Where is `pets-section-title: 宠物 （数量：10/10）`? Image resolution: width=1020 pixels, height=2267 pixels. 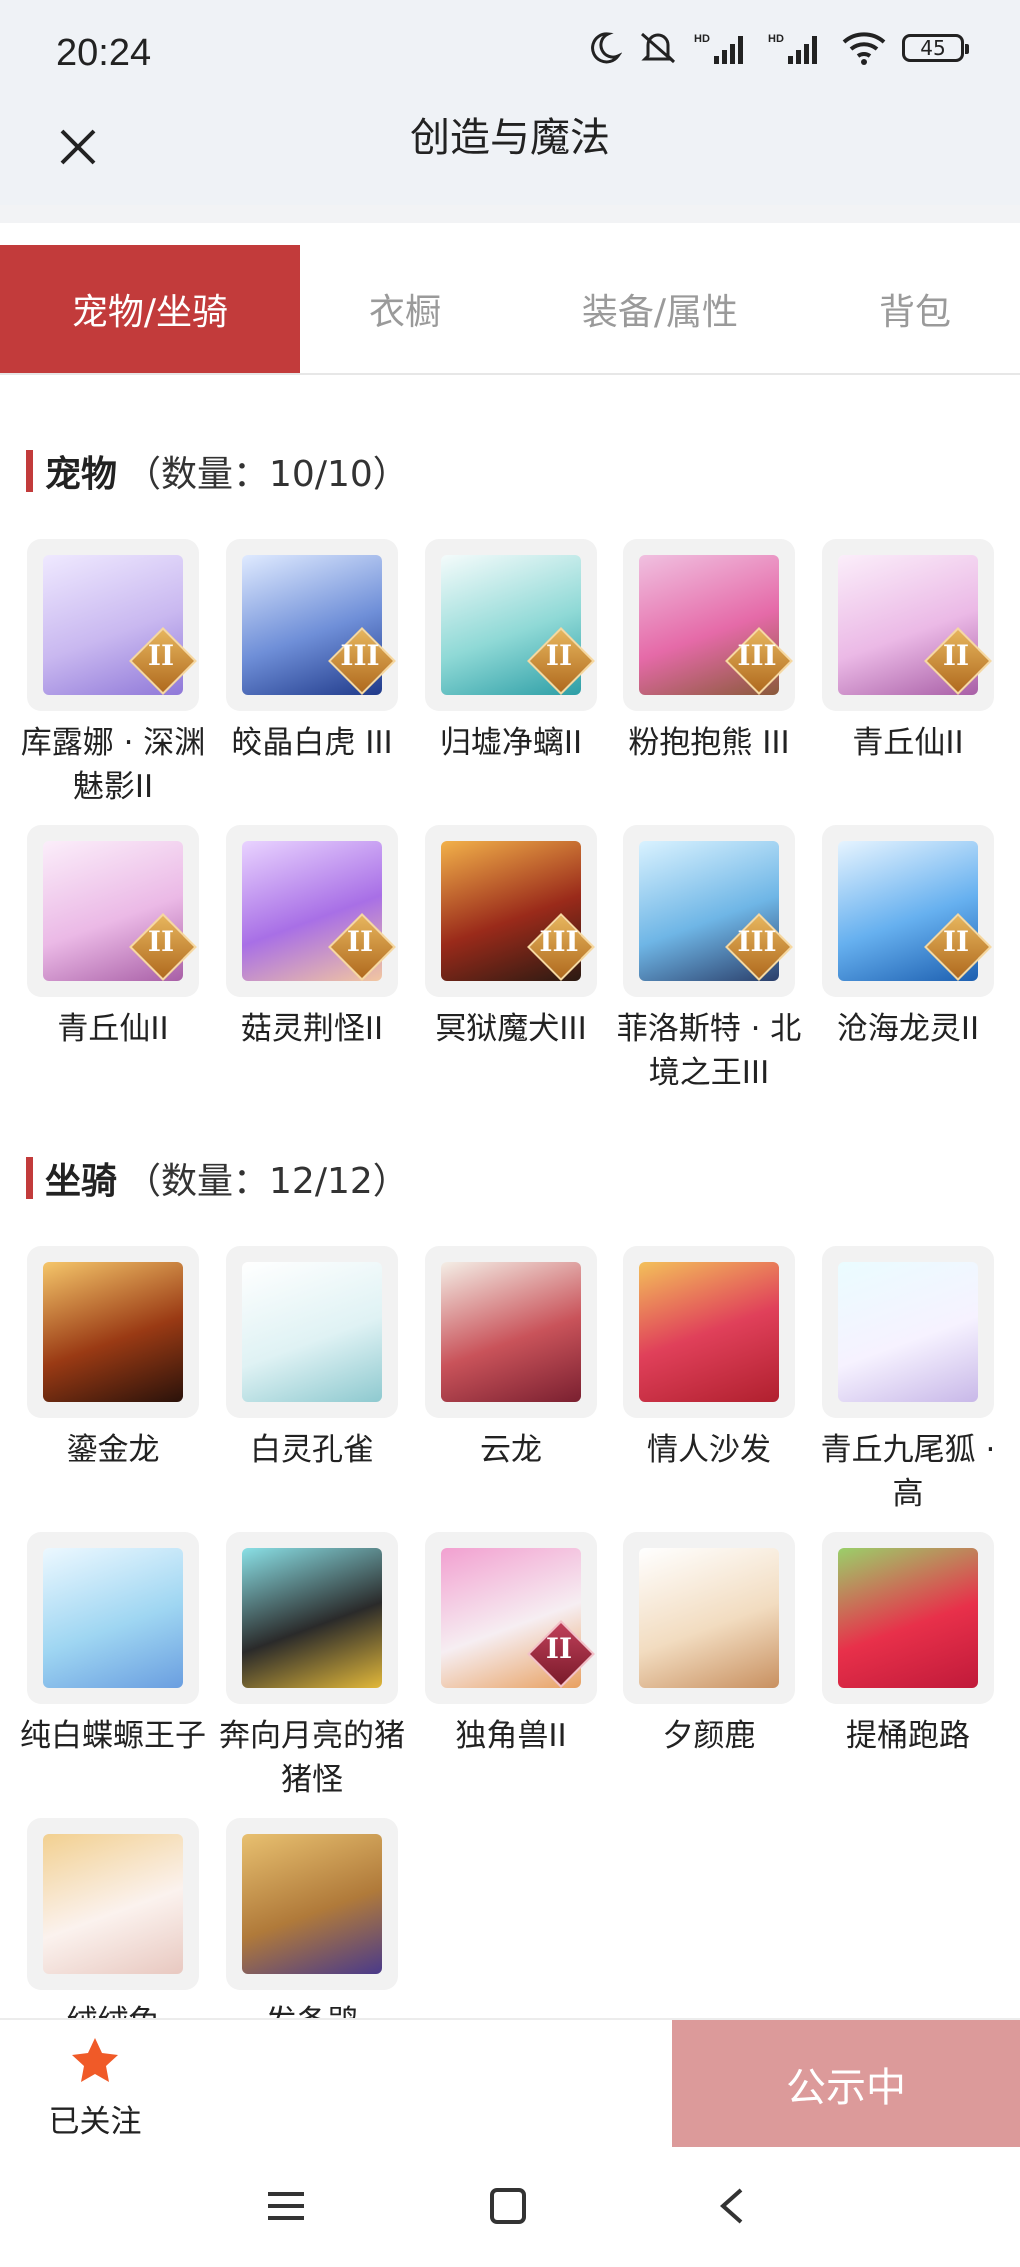 pets-section-title: 宠物 （数量：10/10） is located at coordinates (217, 471).